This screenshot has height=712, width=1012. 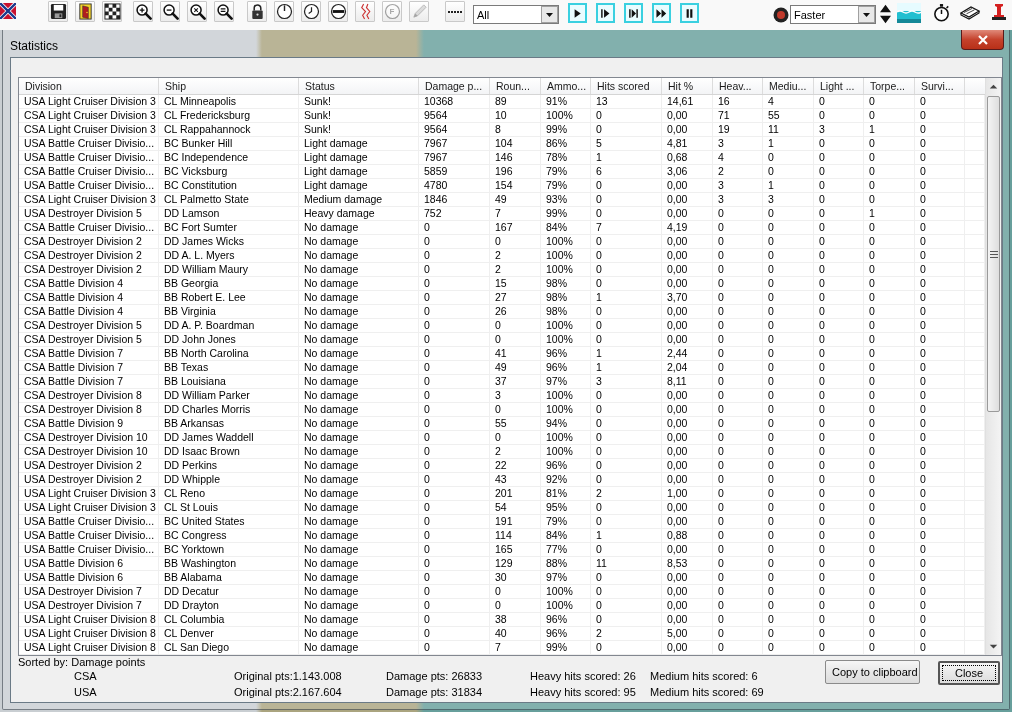 What do you see at coordinates (738, 186) in the screenshot?
I see `table-cell: 3` at bounding box center [738, 186].